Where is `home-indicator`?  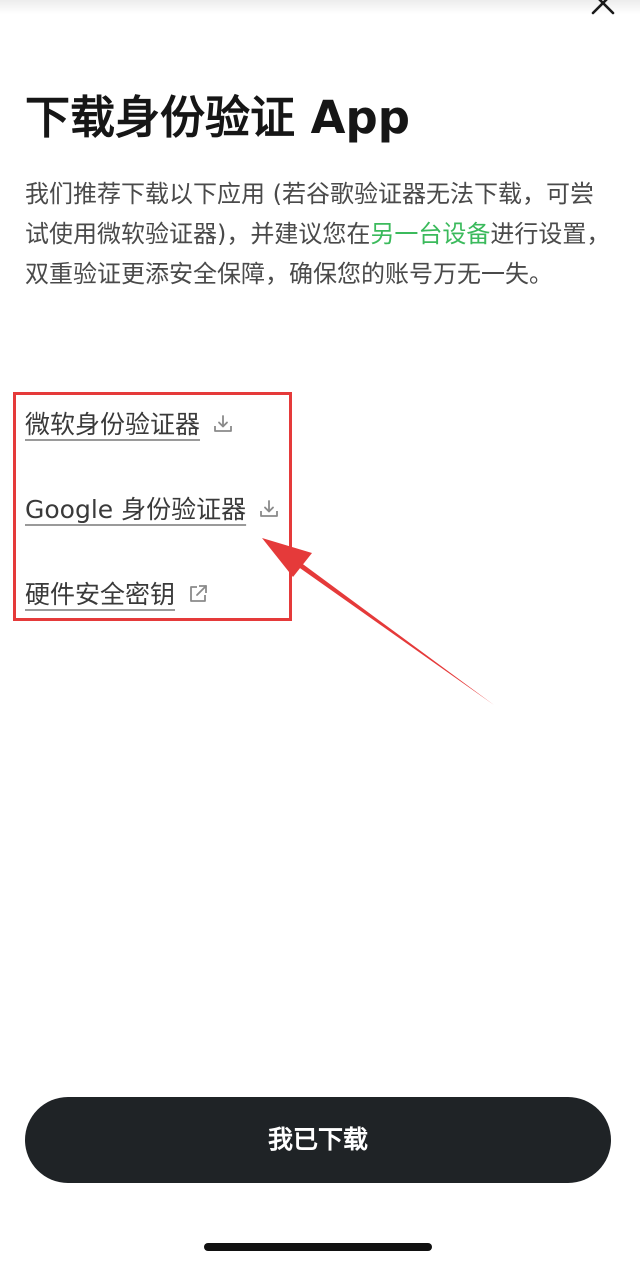 home-indicator is located at coordinates (318, 1247).